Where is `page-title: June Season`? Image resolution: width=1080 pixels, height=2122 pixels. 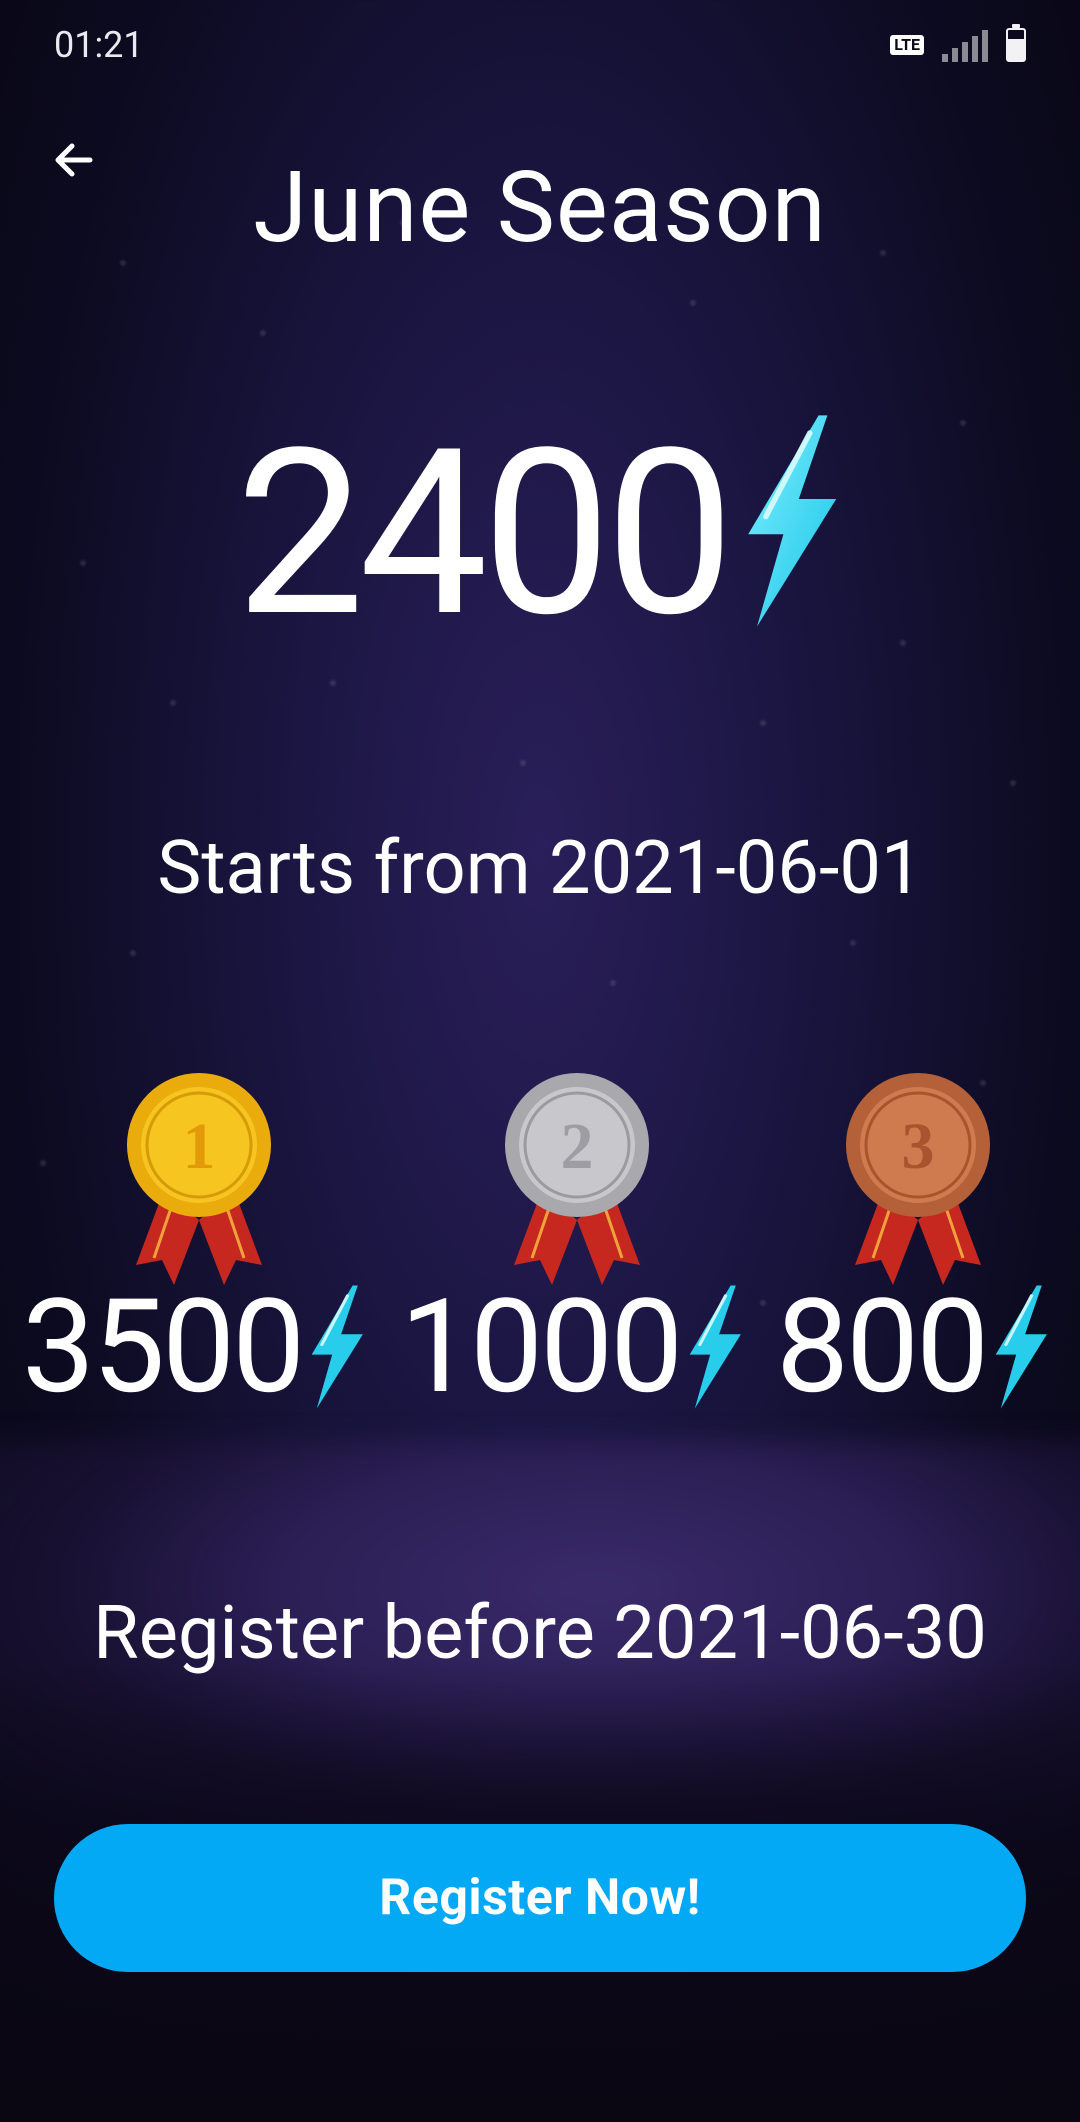
page-title: June Season is located at coordinates (540, 207).